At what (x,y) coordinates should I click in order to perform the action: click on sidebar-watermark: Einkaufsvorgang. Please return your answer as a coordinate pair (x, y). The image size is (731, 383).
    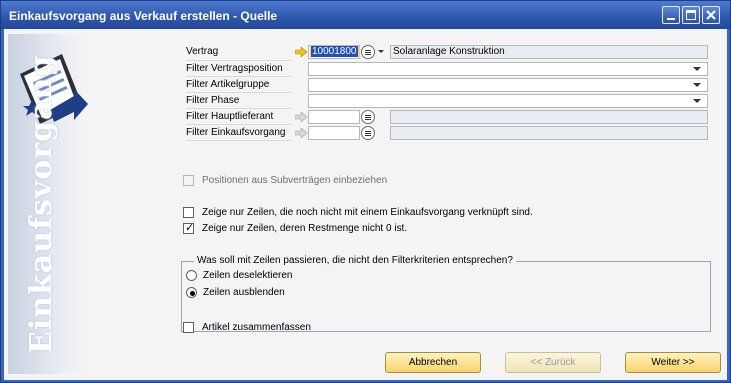
    Looking at the image, I should click on (41, 204).